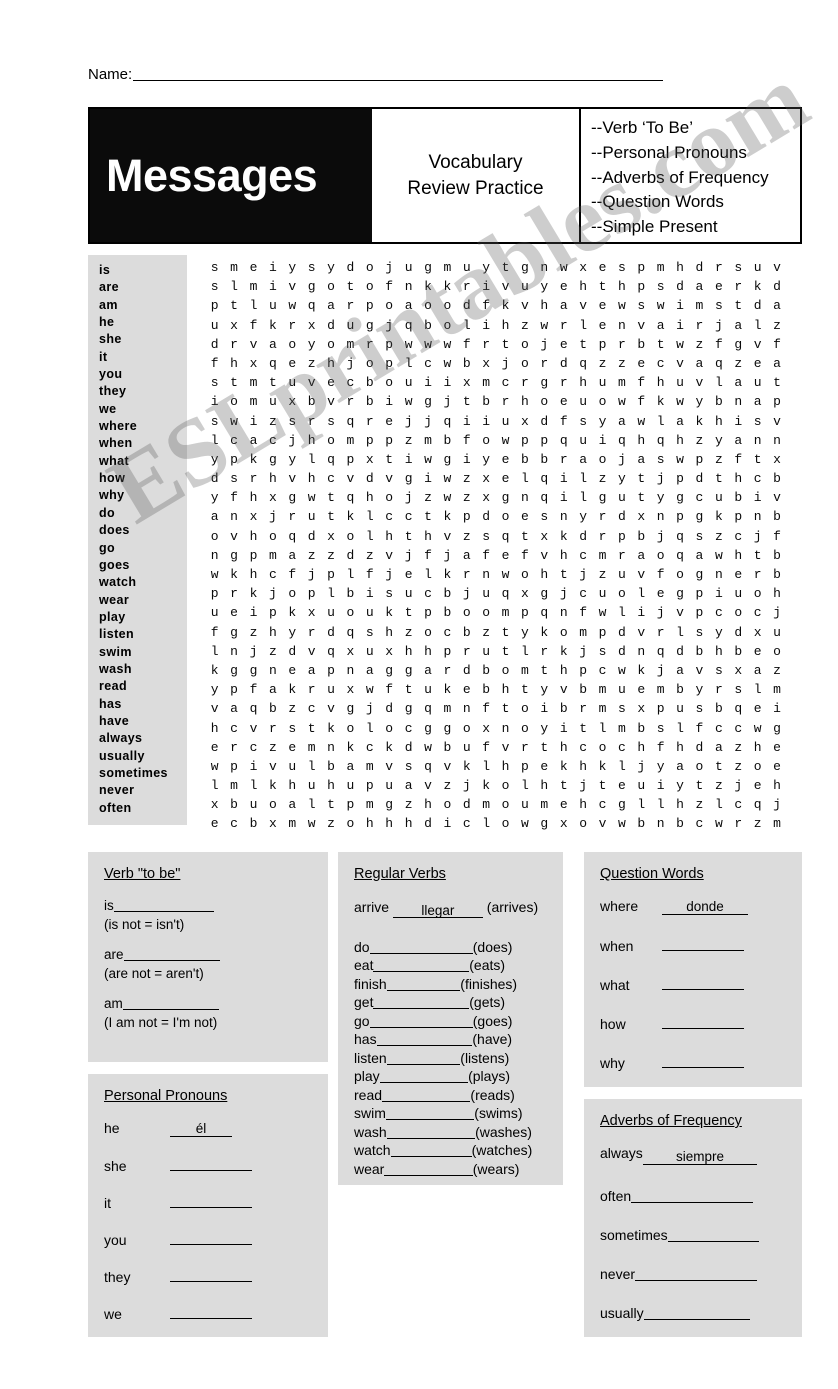 The image size is (838, 1389). Describe the element at coordinates (234, 344) in the screenshot. I see `grid-letter: r` at that location.